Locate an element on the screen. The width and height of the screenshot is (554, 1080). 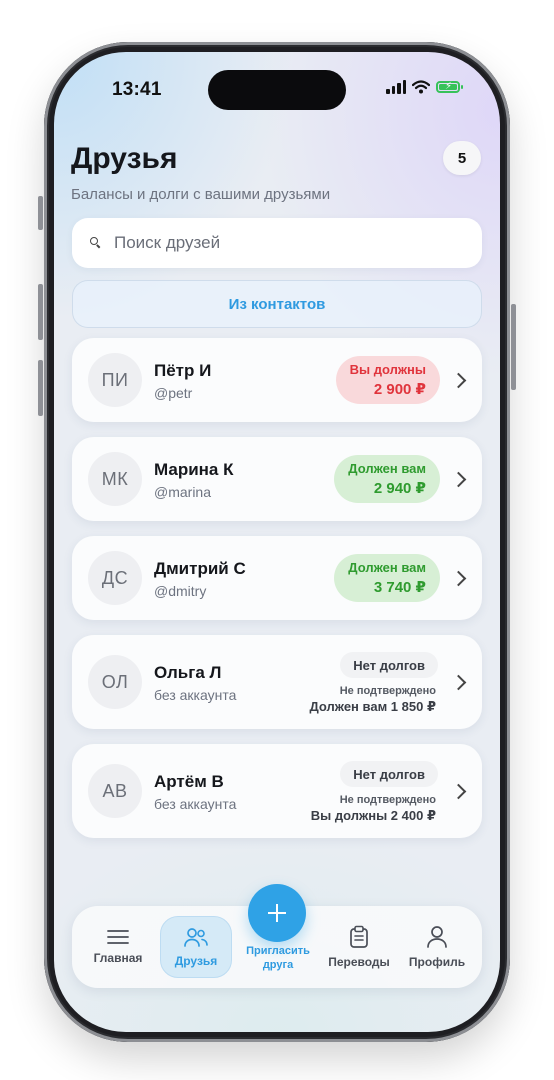
avatar: ПИ is located at coordinates (115, 380).